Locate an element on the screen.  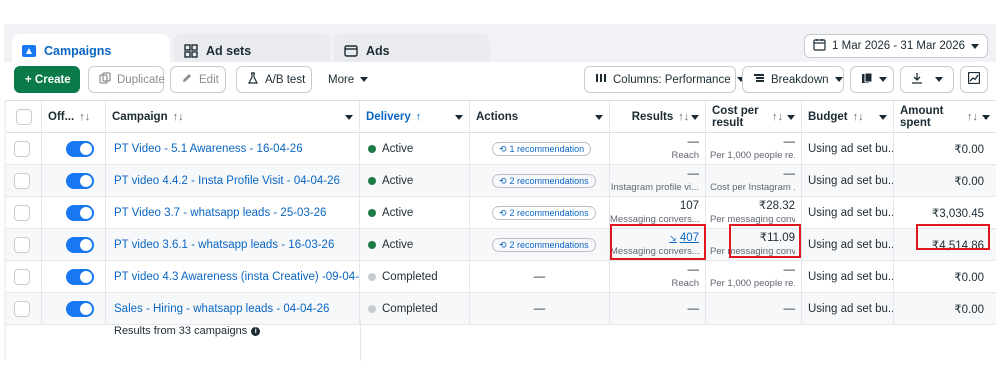
col-campaign: Campaign ↑↓ is located at coordinates (233, 117).